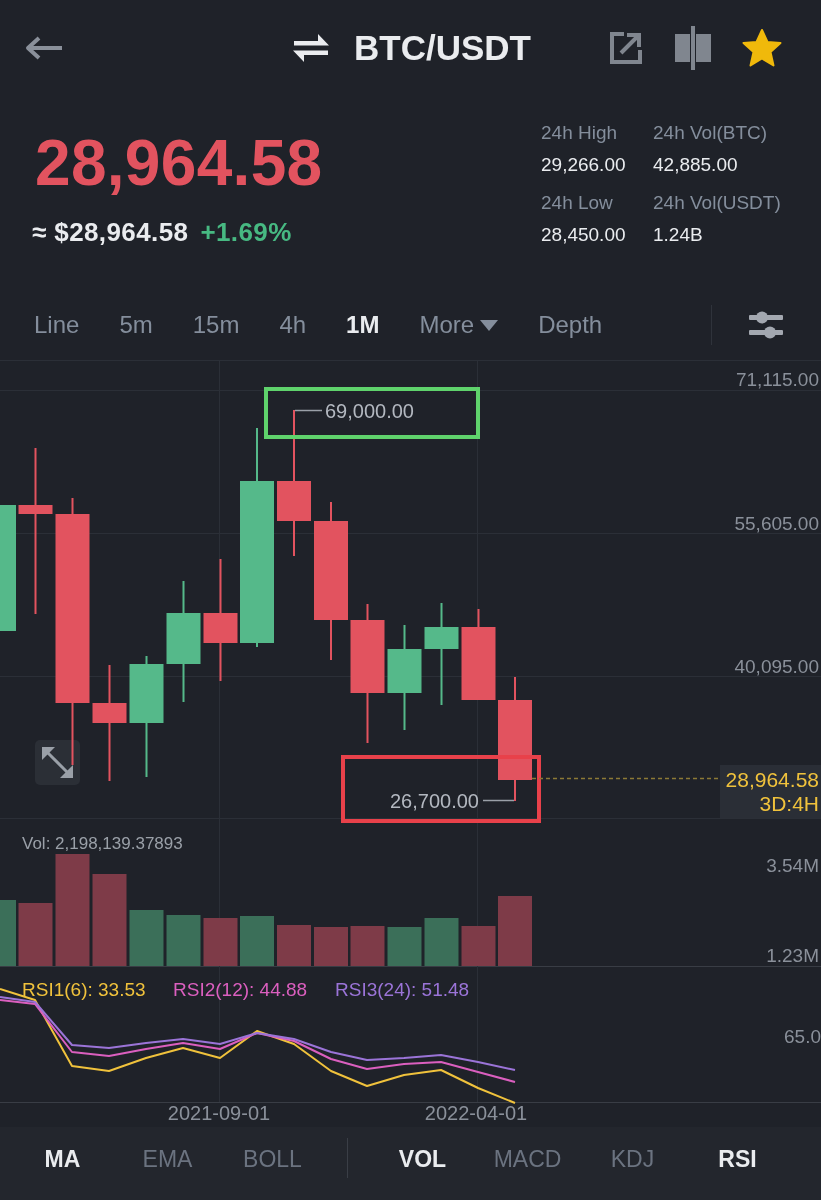  Describe the element at coordinates (678, 234) in the screenshot. I see `stat-value: 1.24B` at that location.